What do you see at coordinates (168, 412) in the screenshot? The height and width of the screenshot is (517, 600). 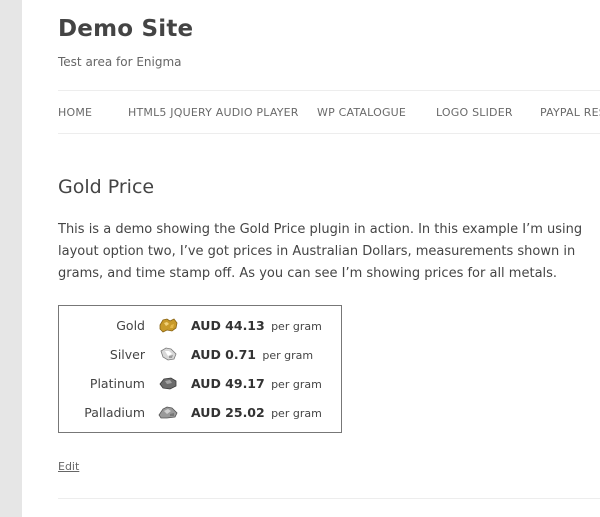 I see `palladium-nugget-icon` at bounding box center [168, 412].